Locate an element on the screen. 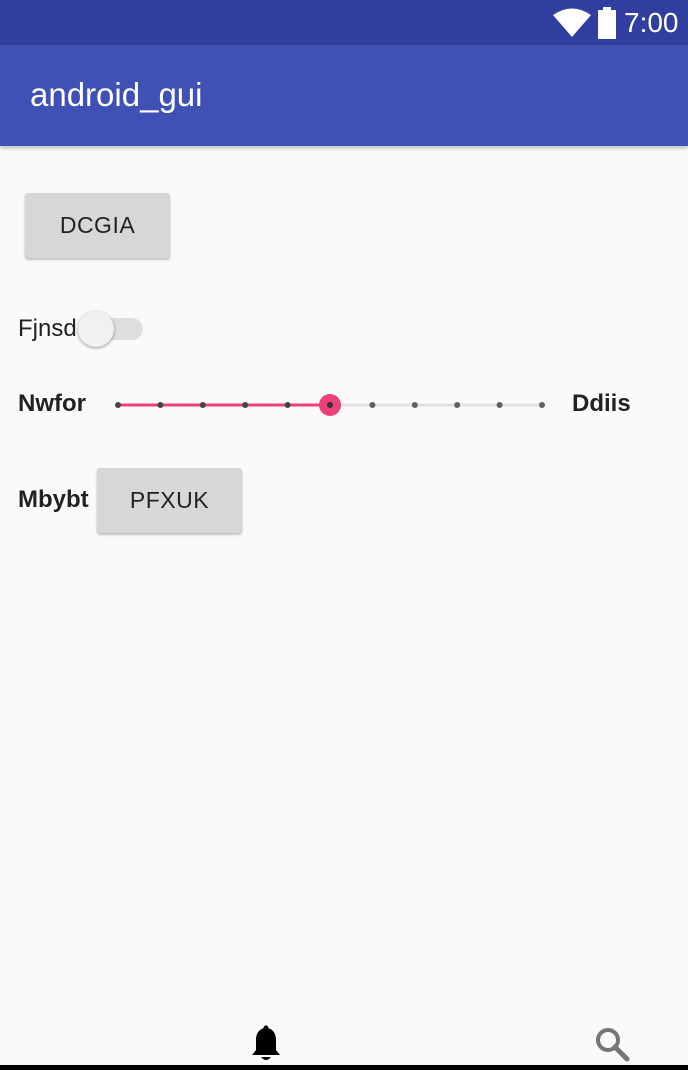 This screenshot has width=688, height=1070. seekbar-min-label: Nwfor is located at coordinates (52, 403).